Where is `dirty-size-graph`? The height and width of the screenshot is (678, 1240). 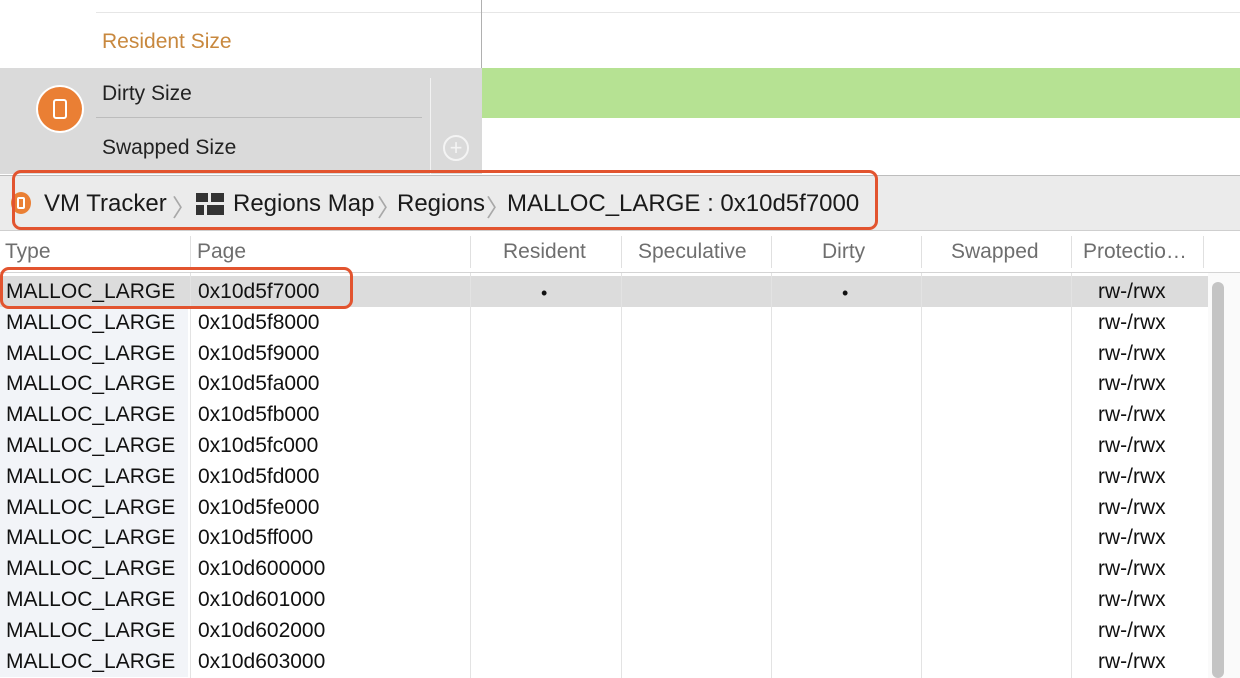 dirty-size-graph is located at coordinates (861, 93).